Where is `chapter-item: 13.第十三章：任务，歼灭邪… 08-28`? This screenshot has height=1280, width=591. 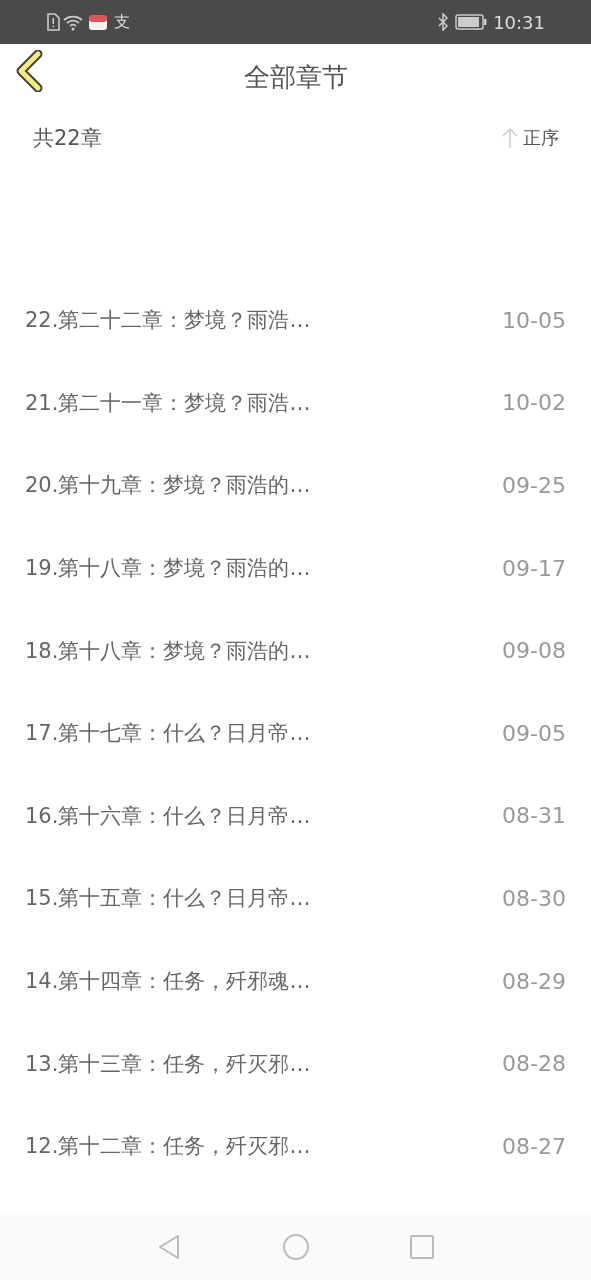
chapter-item: 13.第十三章：任务，歼灭邪… 08-28 is located at coordinates (295, 1063).